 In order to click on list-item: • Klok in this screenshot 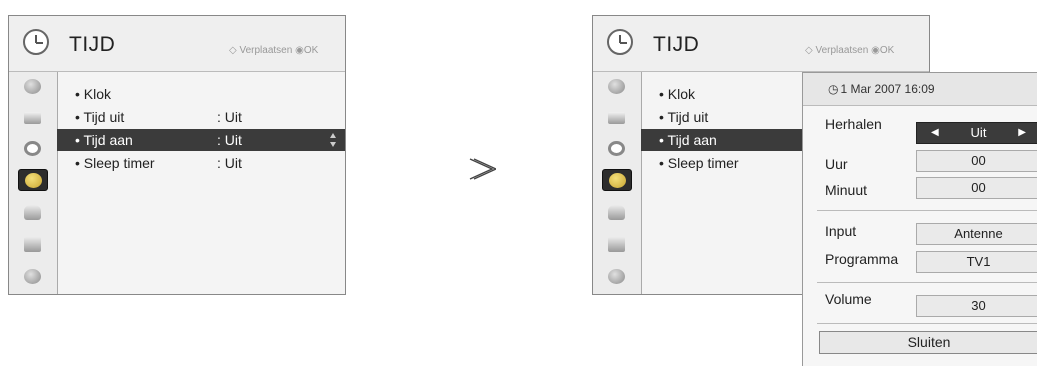, I will do `click(201, 94)`.